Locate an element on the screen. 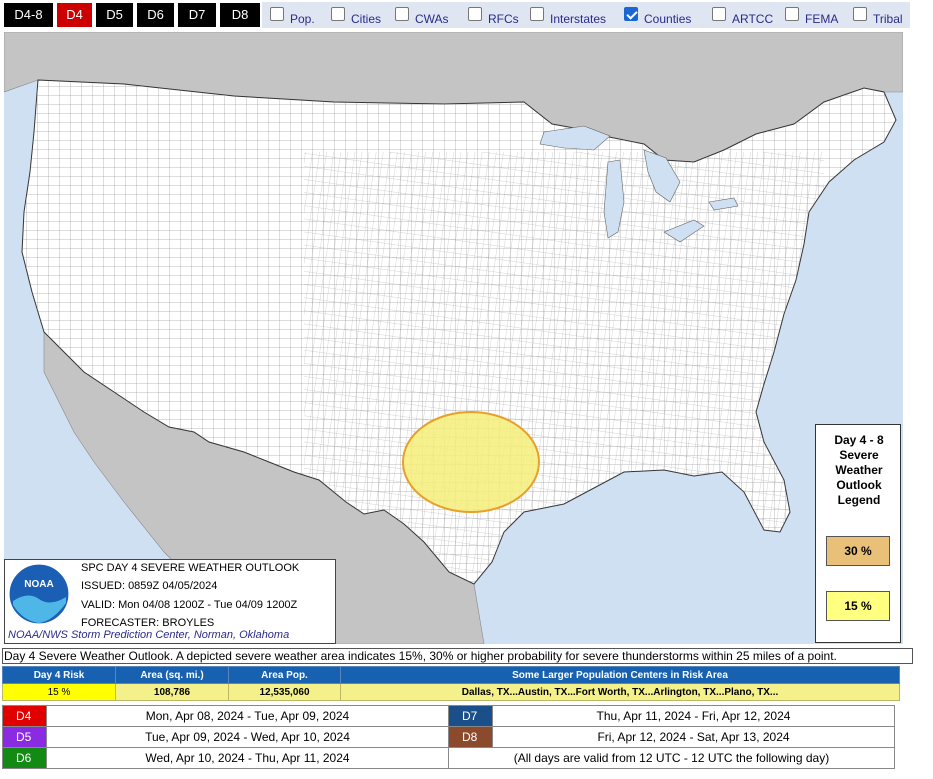 Image resolution: width=933 pixels, height=779 pixels. day-tab-d4: D4 is located at coordinates (74, 15).